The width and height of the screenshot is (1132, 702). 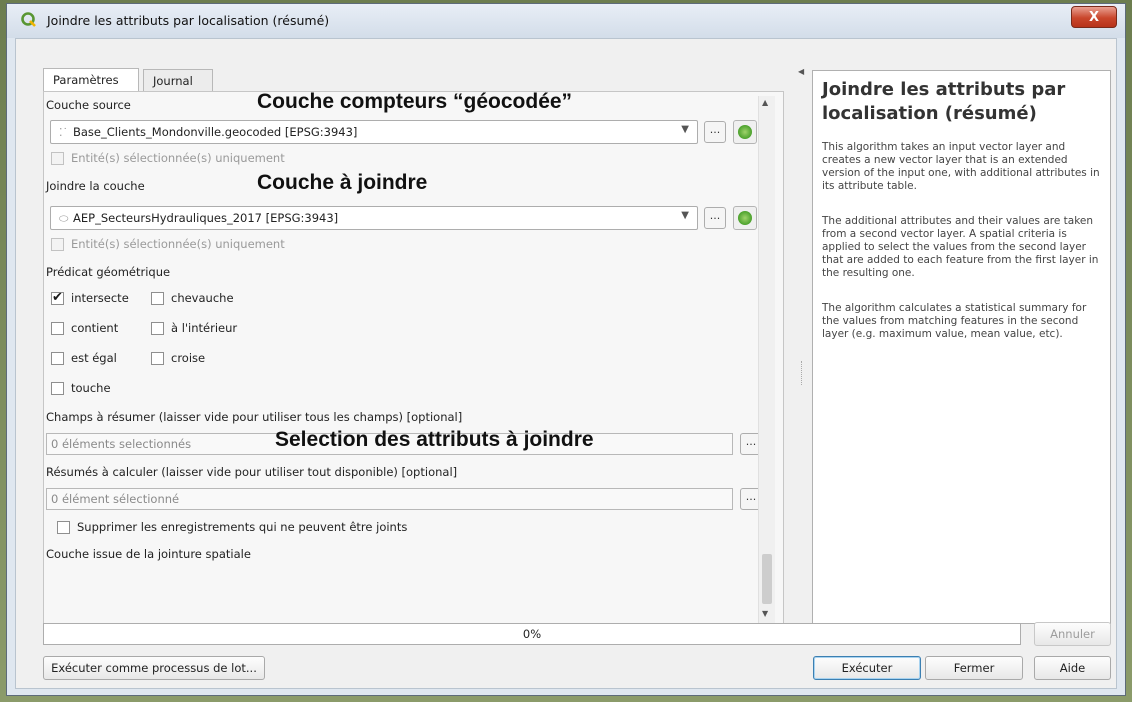 What do you see at coordinates (91, 388) in the screenshot?
I see `predicate-touche-label: touche` at bounding box center [91, 388].